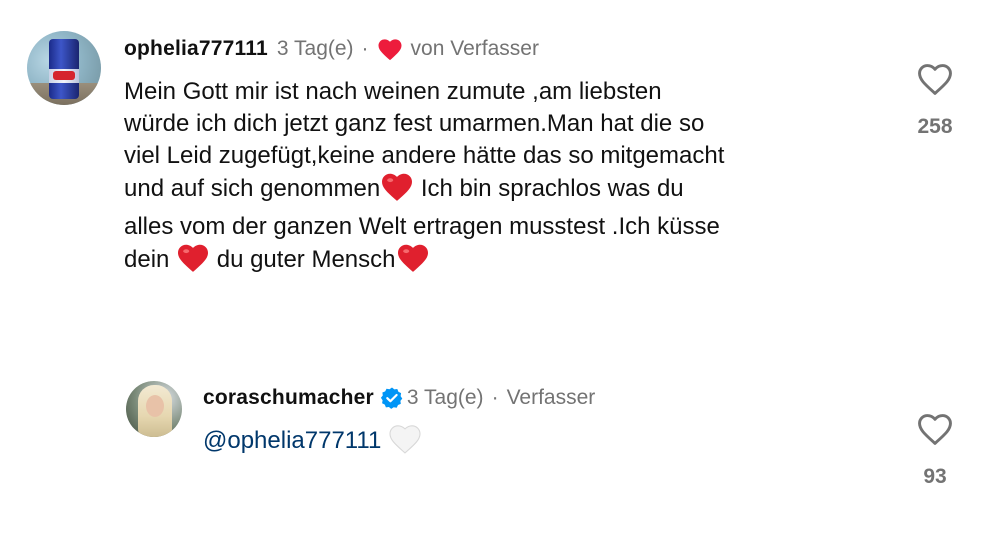  I want to click on reply-text: @ophelia777111, so click(312, 443).